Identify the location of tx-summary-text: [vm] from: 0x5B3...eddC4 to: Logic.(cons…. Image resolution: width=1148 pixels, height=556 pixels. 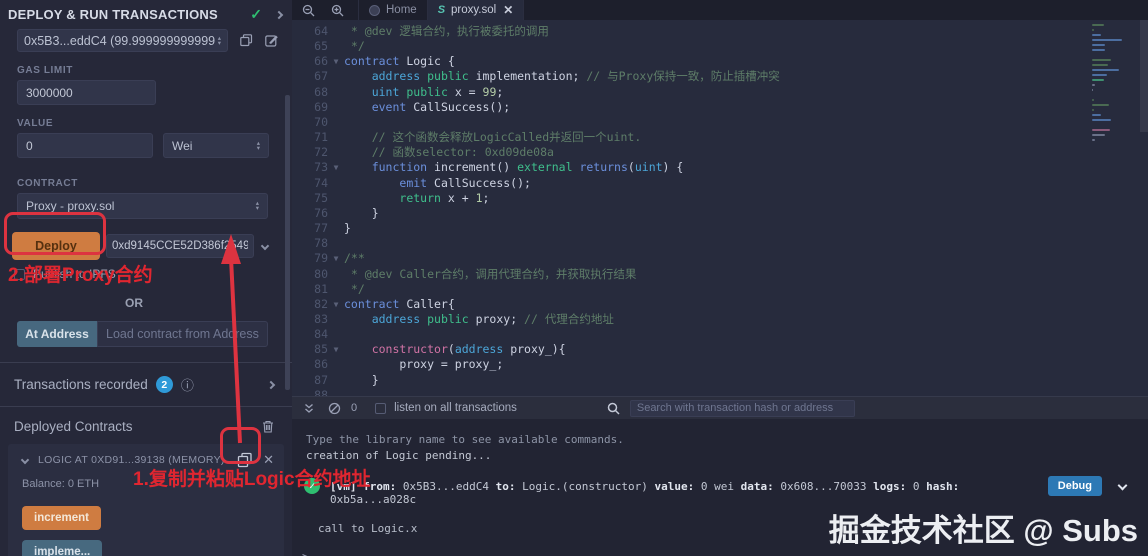
(645, 493).